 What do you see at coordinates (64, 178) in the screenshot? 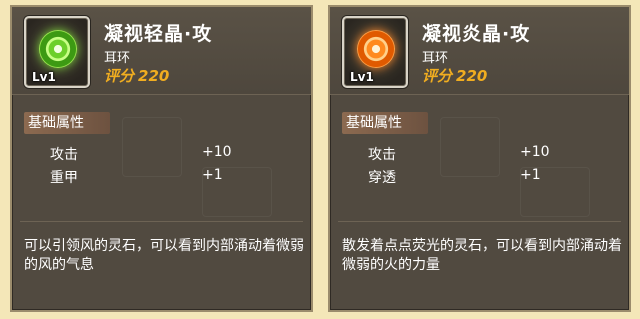
I see `attribute-label: 重甲` at bounding box center [64, 178].